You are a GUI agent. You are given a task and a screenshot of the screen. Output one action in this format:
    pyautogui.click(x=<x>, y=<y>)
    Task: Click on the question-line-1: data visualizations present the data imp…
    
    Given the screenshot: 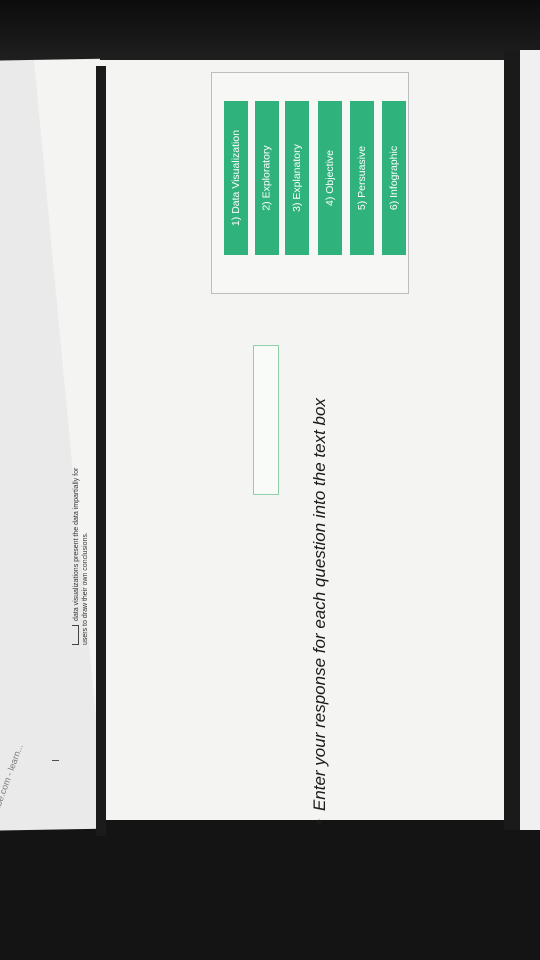 What is the action you would take?
    pyautogui.click(x=76, y=544)
    